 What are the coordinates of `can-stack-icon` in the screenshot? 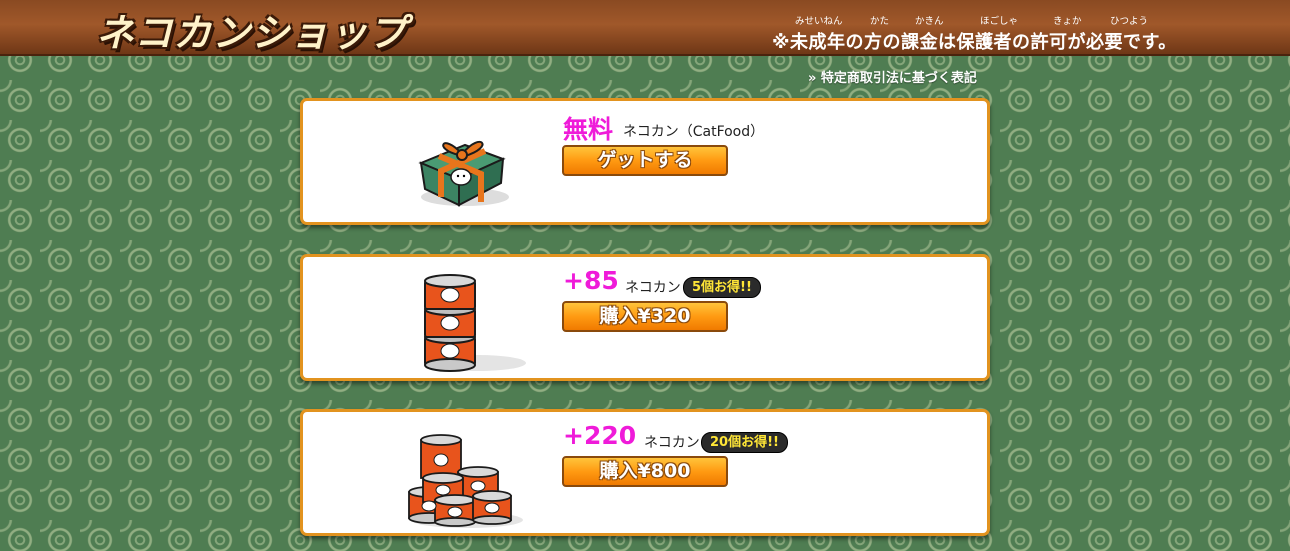 It's located at (468, 322).